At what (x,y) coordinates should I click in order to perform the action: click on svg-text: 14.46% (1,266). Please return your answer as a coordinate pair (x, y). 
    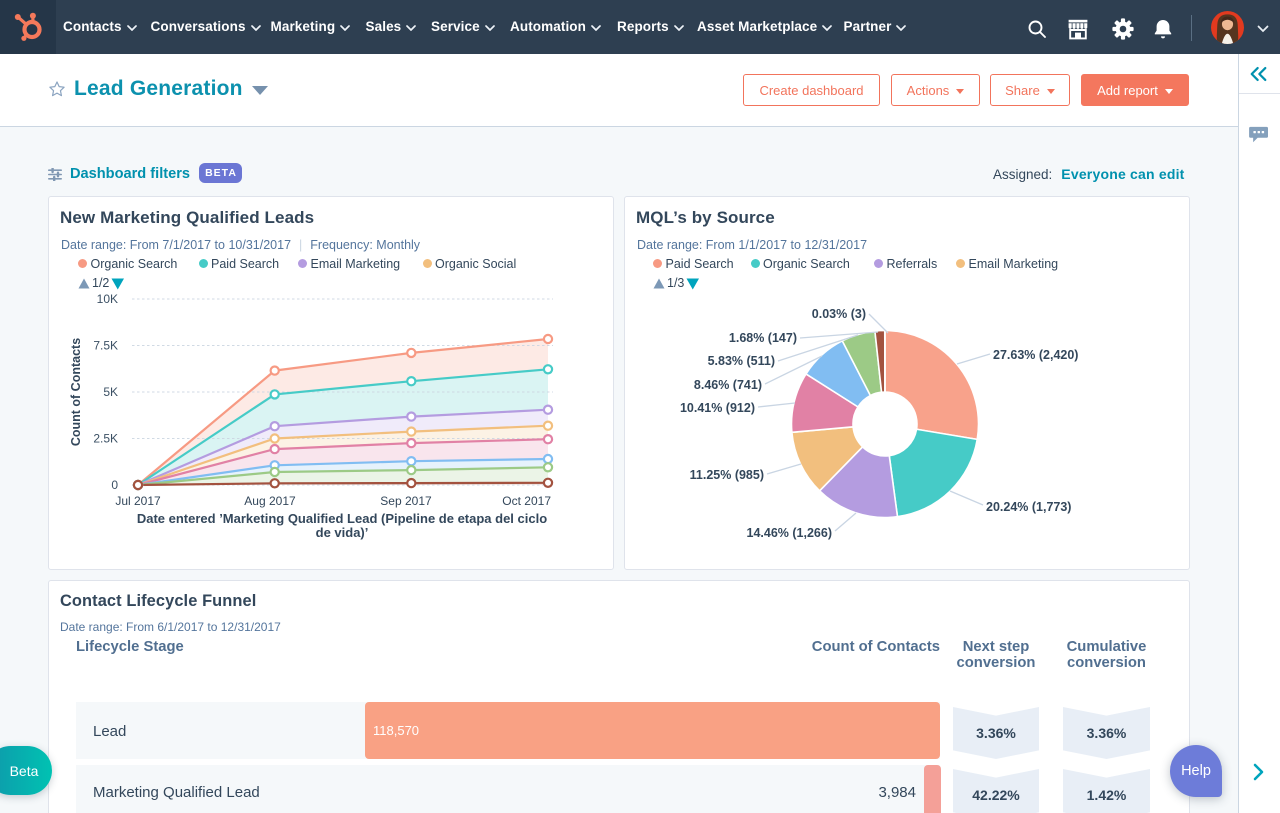
    Looking at the image, I should click on (789, 533).